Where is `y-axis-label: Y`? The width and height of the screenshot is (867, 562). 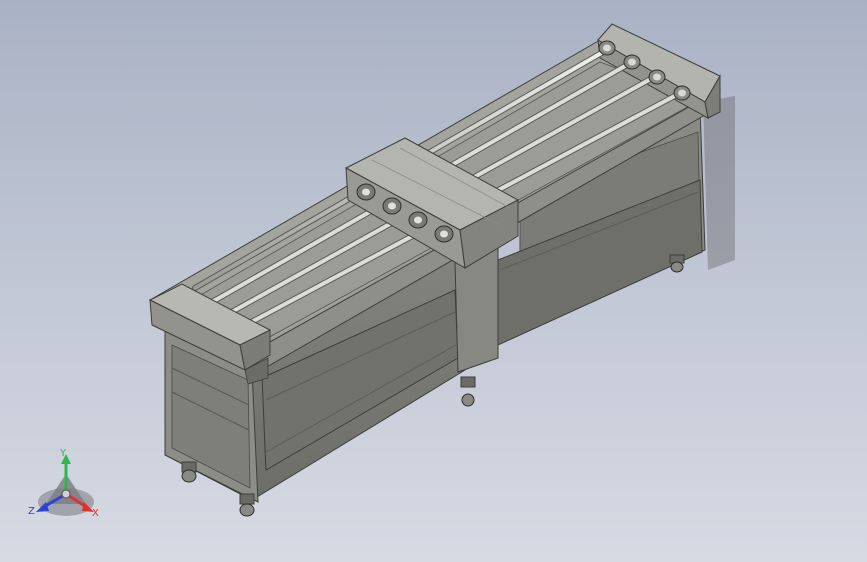
y-axis-label: Y is located at coordinates (63, 453).